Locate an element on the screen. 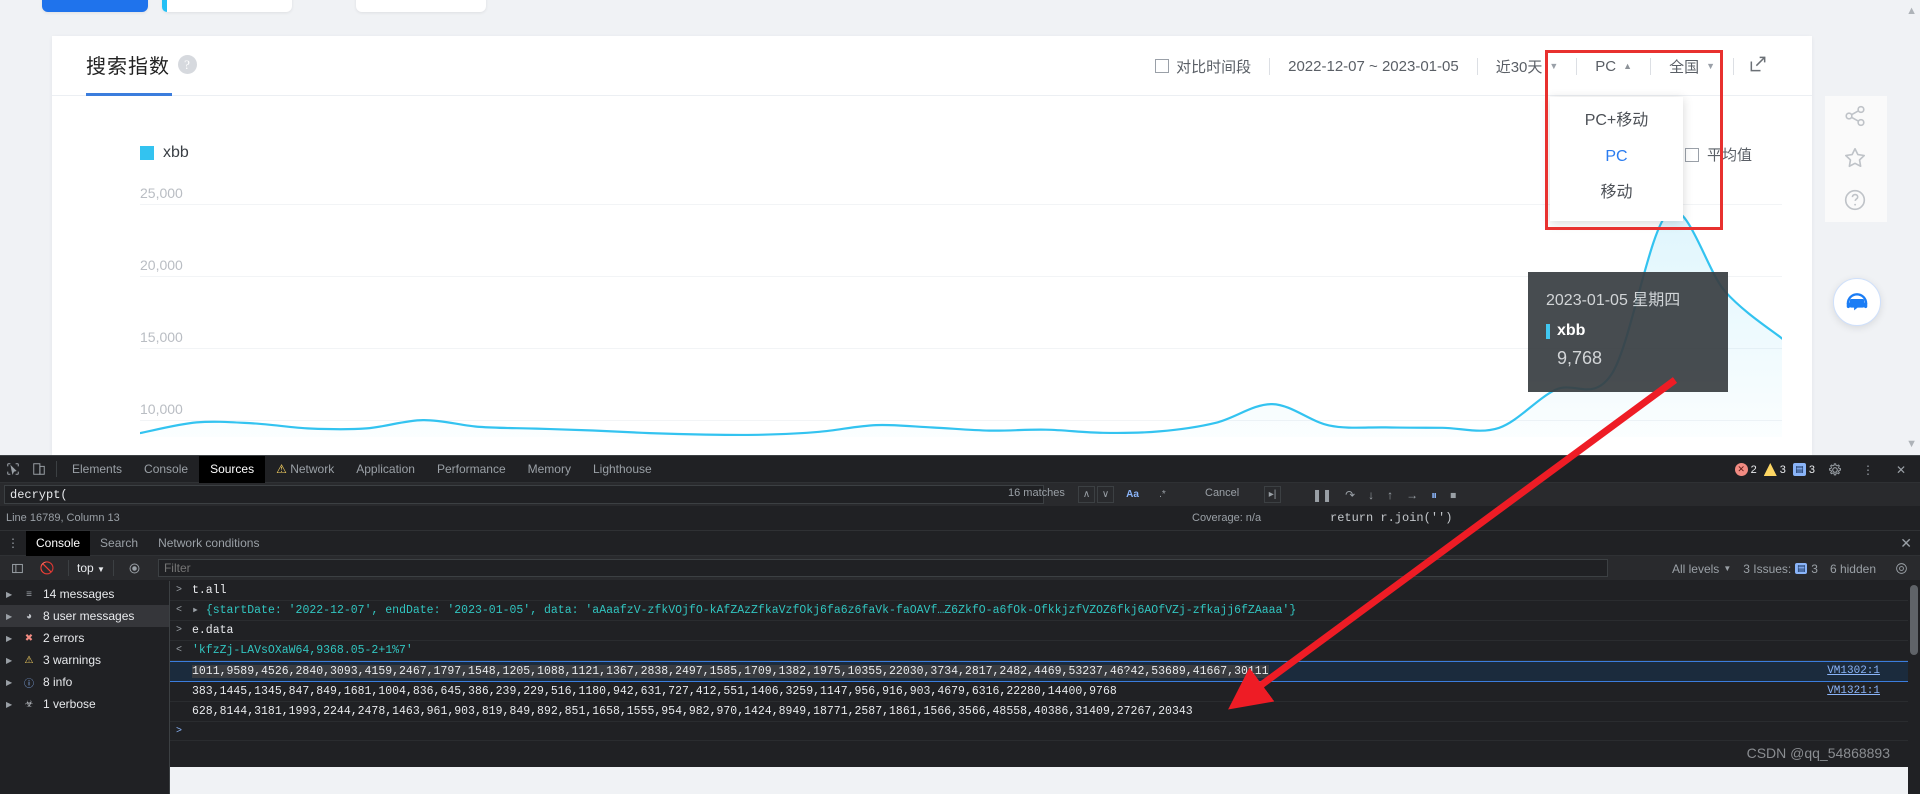 The height and width of the screenshot is (794, 1920). sidebar-item-info: ▶ ⓘ 8 info is located at coordinates (84, 682).